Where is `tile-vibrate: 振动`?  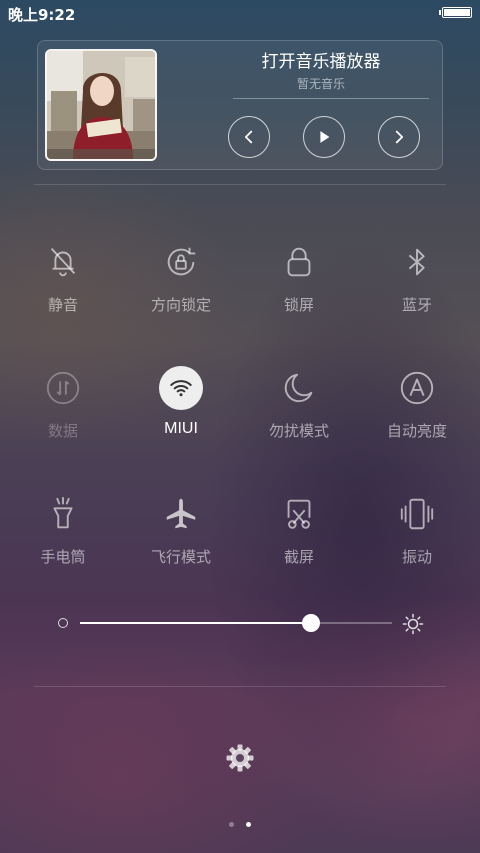 tile-vibrate: 振动 is located at coordinates (417, 529).